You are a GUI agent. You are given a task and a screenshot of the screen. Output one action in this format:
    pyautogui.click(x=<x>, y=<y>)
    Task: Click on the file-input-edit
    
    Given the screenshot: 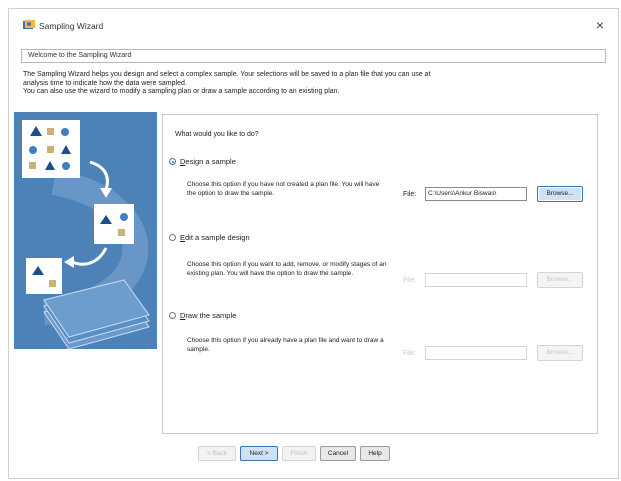 What is the action you would take?
    pyautogui.click(x=476, y=280)
    